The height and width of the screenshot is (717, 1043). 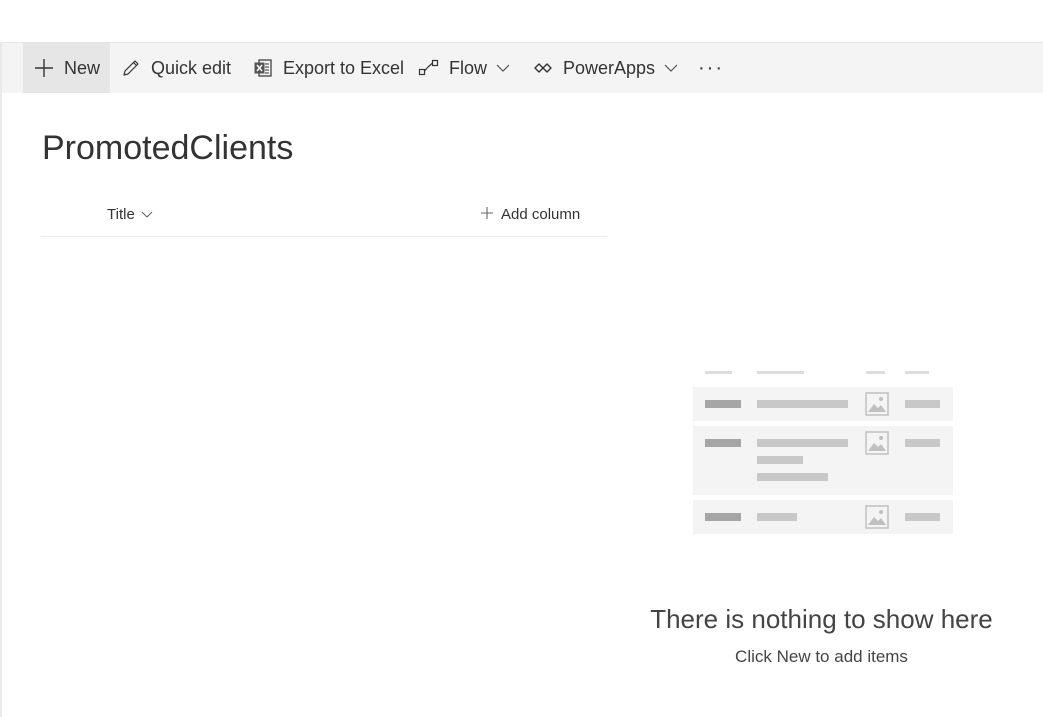 I want to click on export-to-excel-button: Export to Excel, so click(x=328, y=68).